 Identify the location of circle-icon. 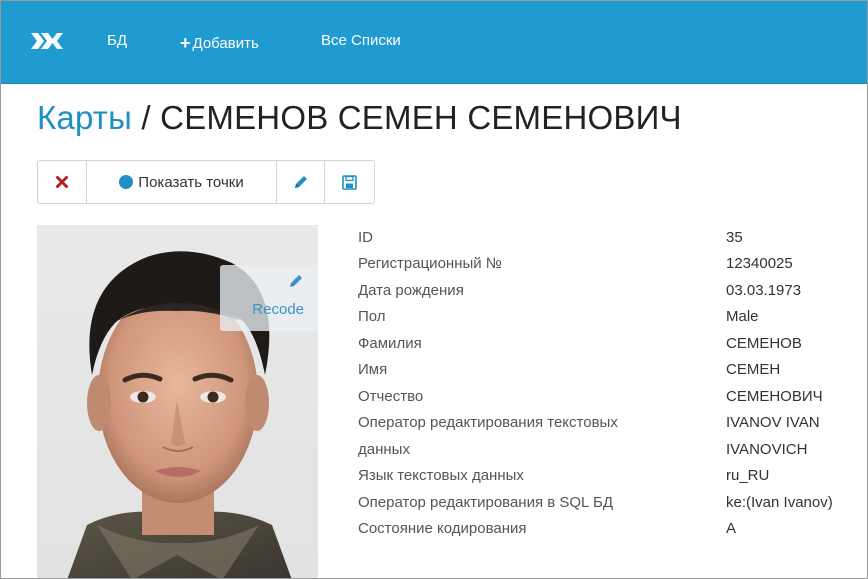
(126, 182).